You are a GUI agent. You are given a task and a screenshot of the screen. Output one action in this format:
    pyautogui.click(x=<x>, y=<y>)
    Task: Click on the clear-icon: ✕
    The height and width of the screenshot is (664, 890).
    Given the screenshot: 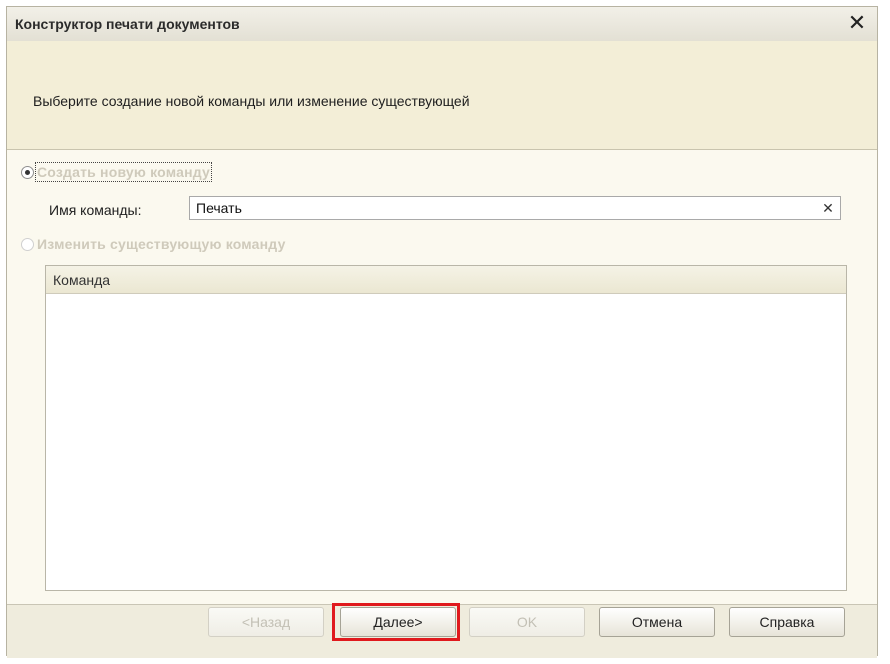 What is the action you would take?
    pyautogui.click(x=828, y=208)
    